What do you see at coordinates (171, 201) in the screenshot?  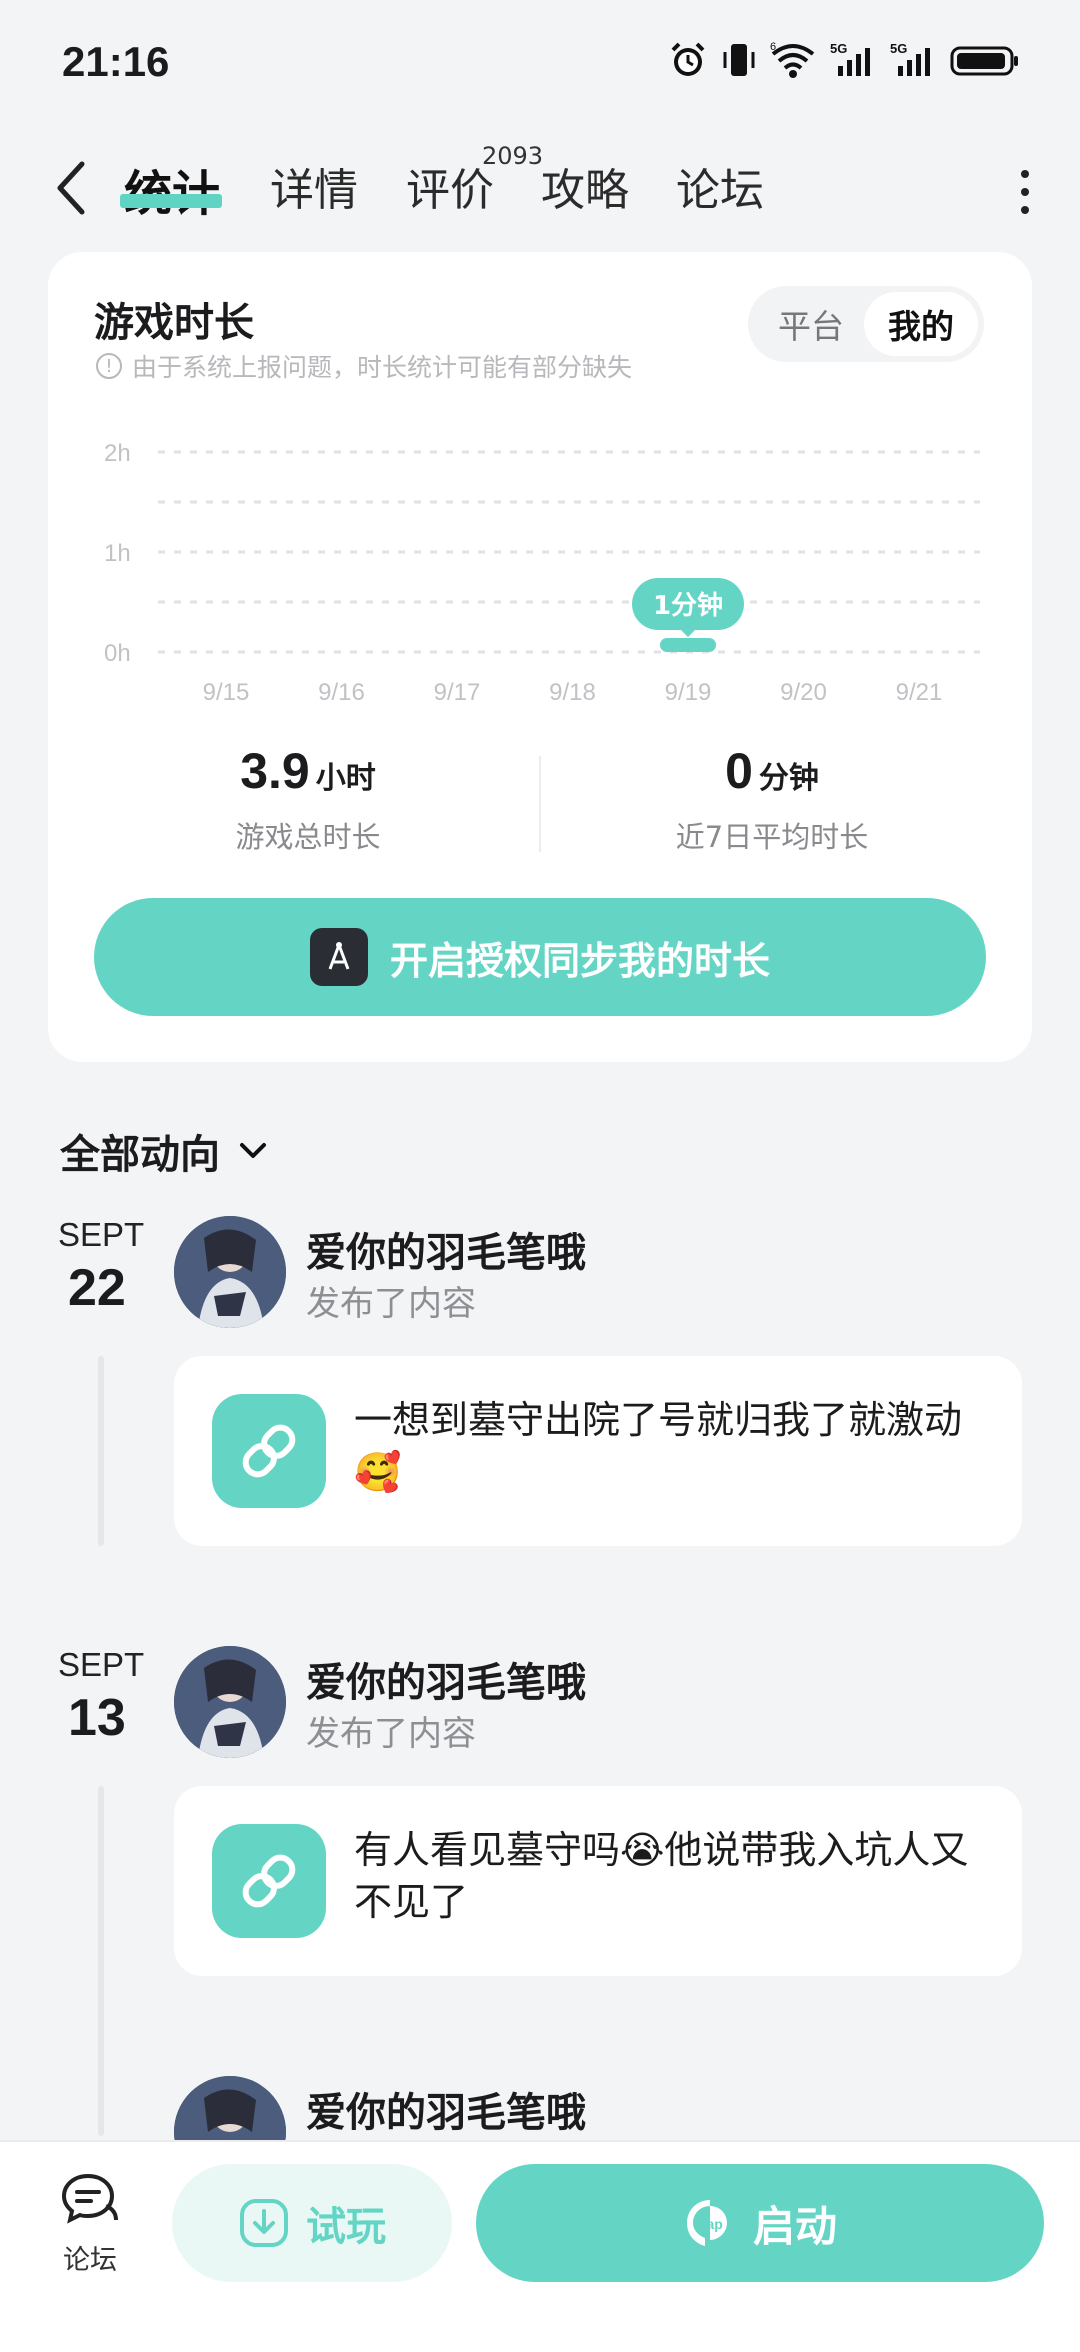 I see `active-tab-indicator` at bounding box center [171, 201].